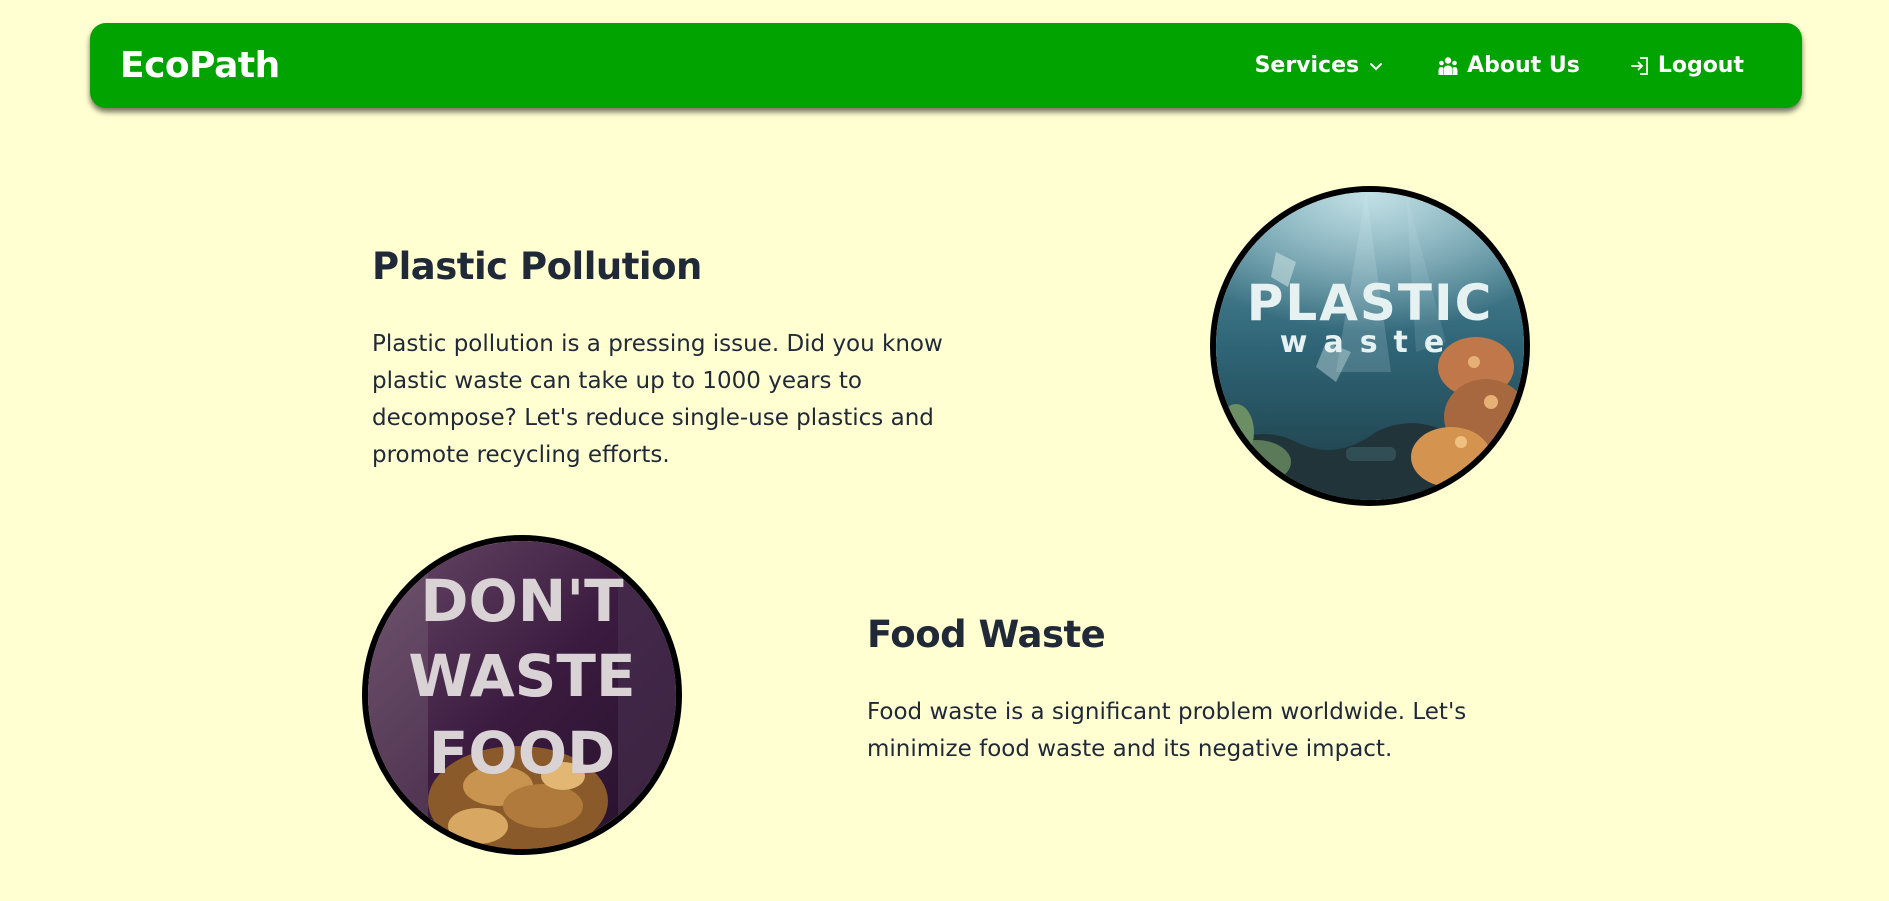 The width and height of the screenshot is (1889, 901). I want to click on food-waste-image: DON'T WASTE FOOD, so click(522, 695).